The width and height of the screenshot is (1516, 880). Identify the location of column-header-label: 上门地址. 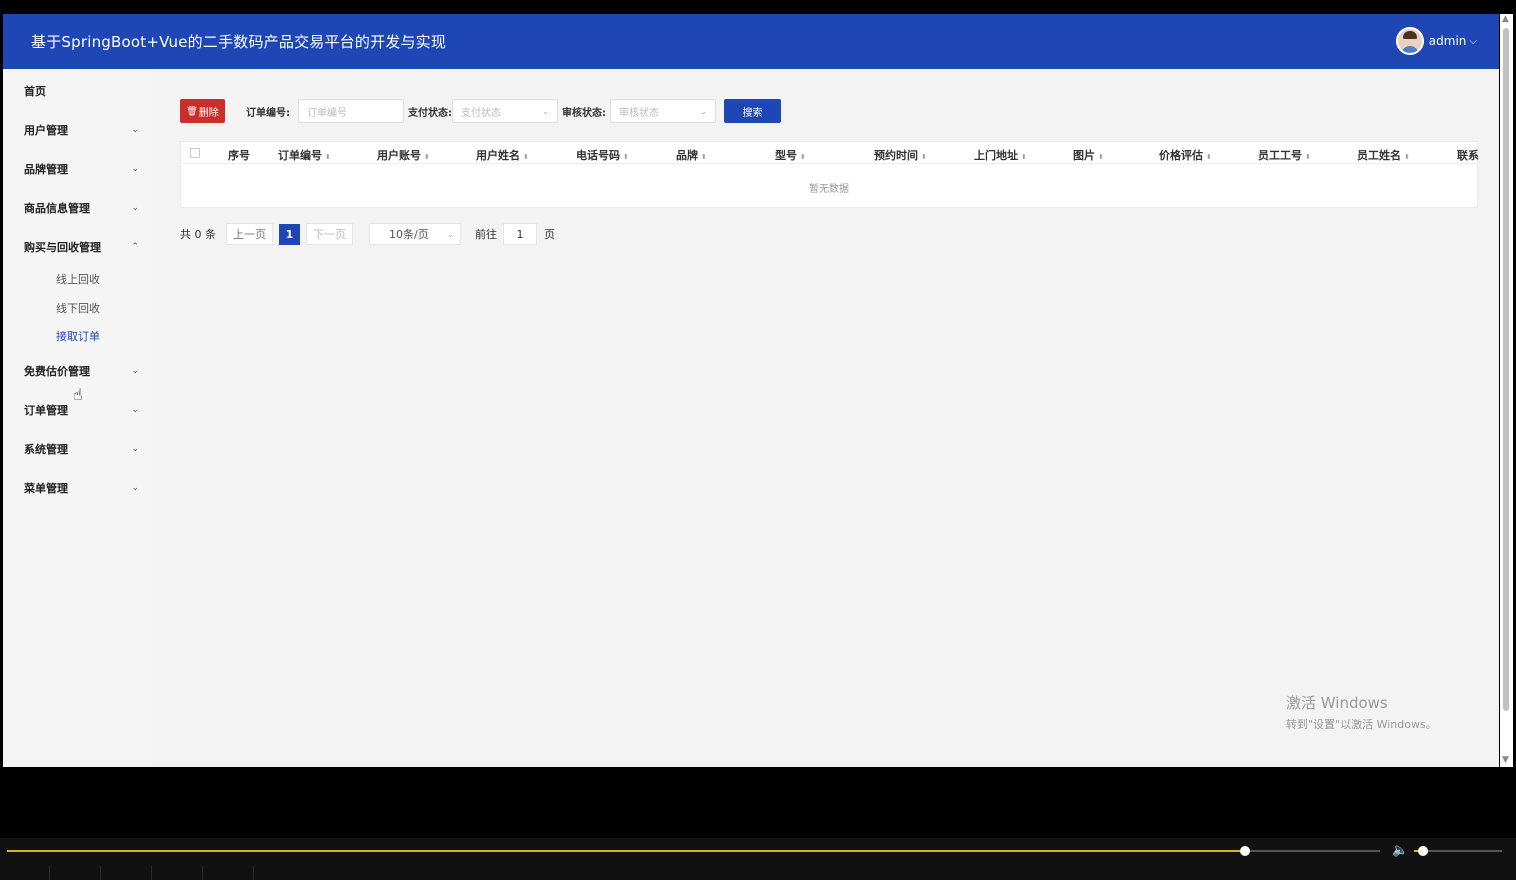
(996, 155).